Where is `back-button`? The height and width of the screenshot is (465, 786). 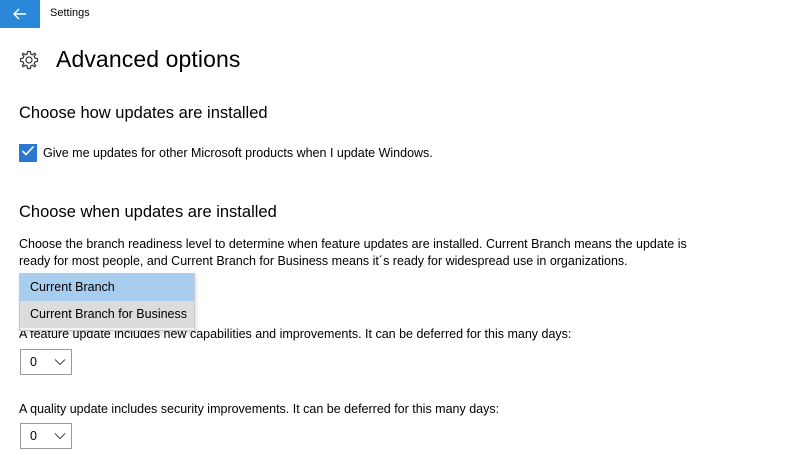
back-button is located at coordinates (20, 14).